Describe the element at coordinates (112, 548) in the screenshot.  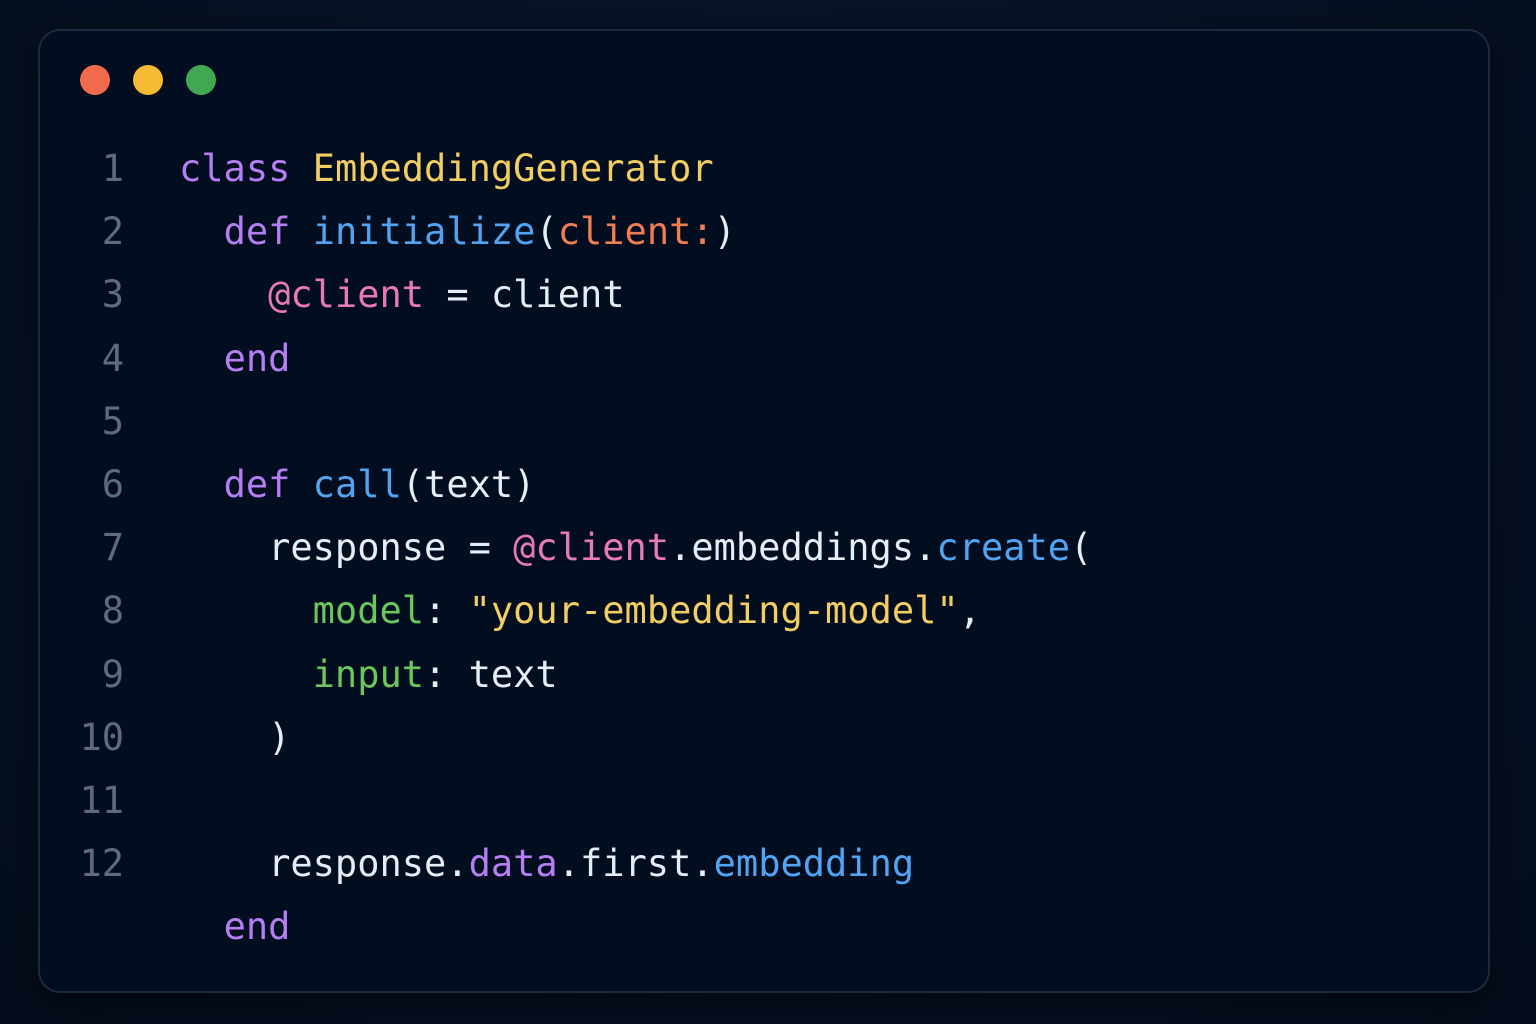
I see `line-number: 7` at that location.